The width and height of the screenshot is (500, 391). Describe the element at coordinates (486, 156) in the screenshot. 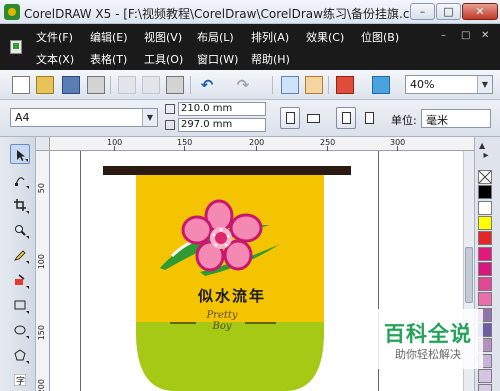

I see `palette-flyout-icon: ▸` at that location.